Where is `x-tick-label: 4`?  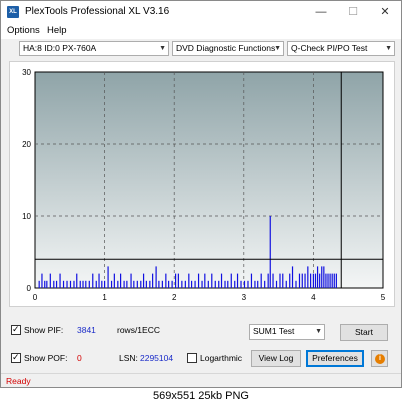 x-tick-label: 4 is located at coordinates (313, 297).